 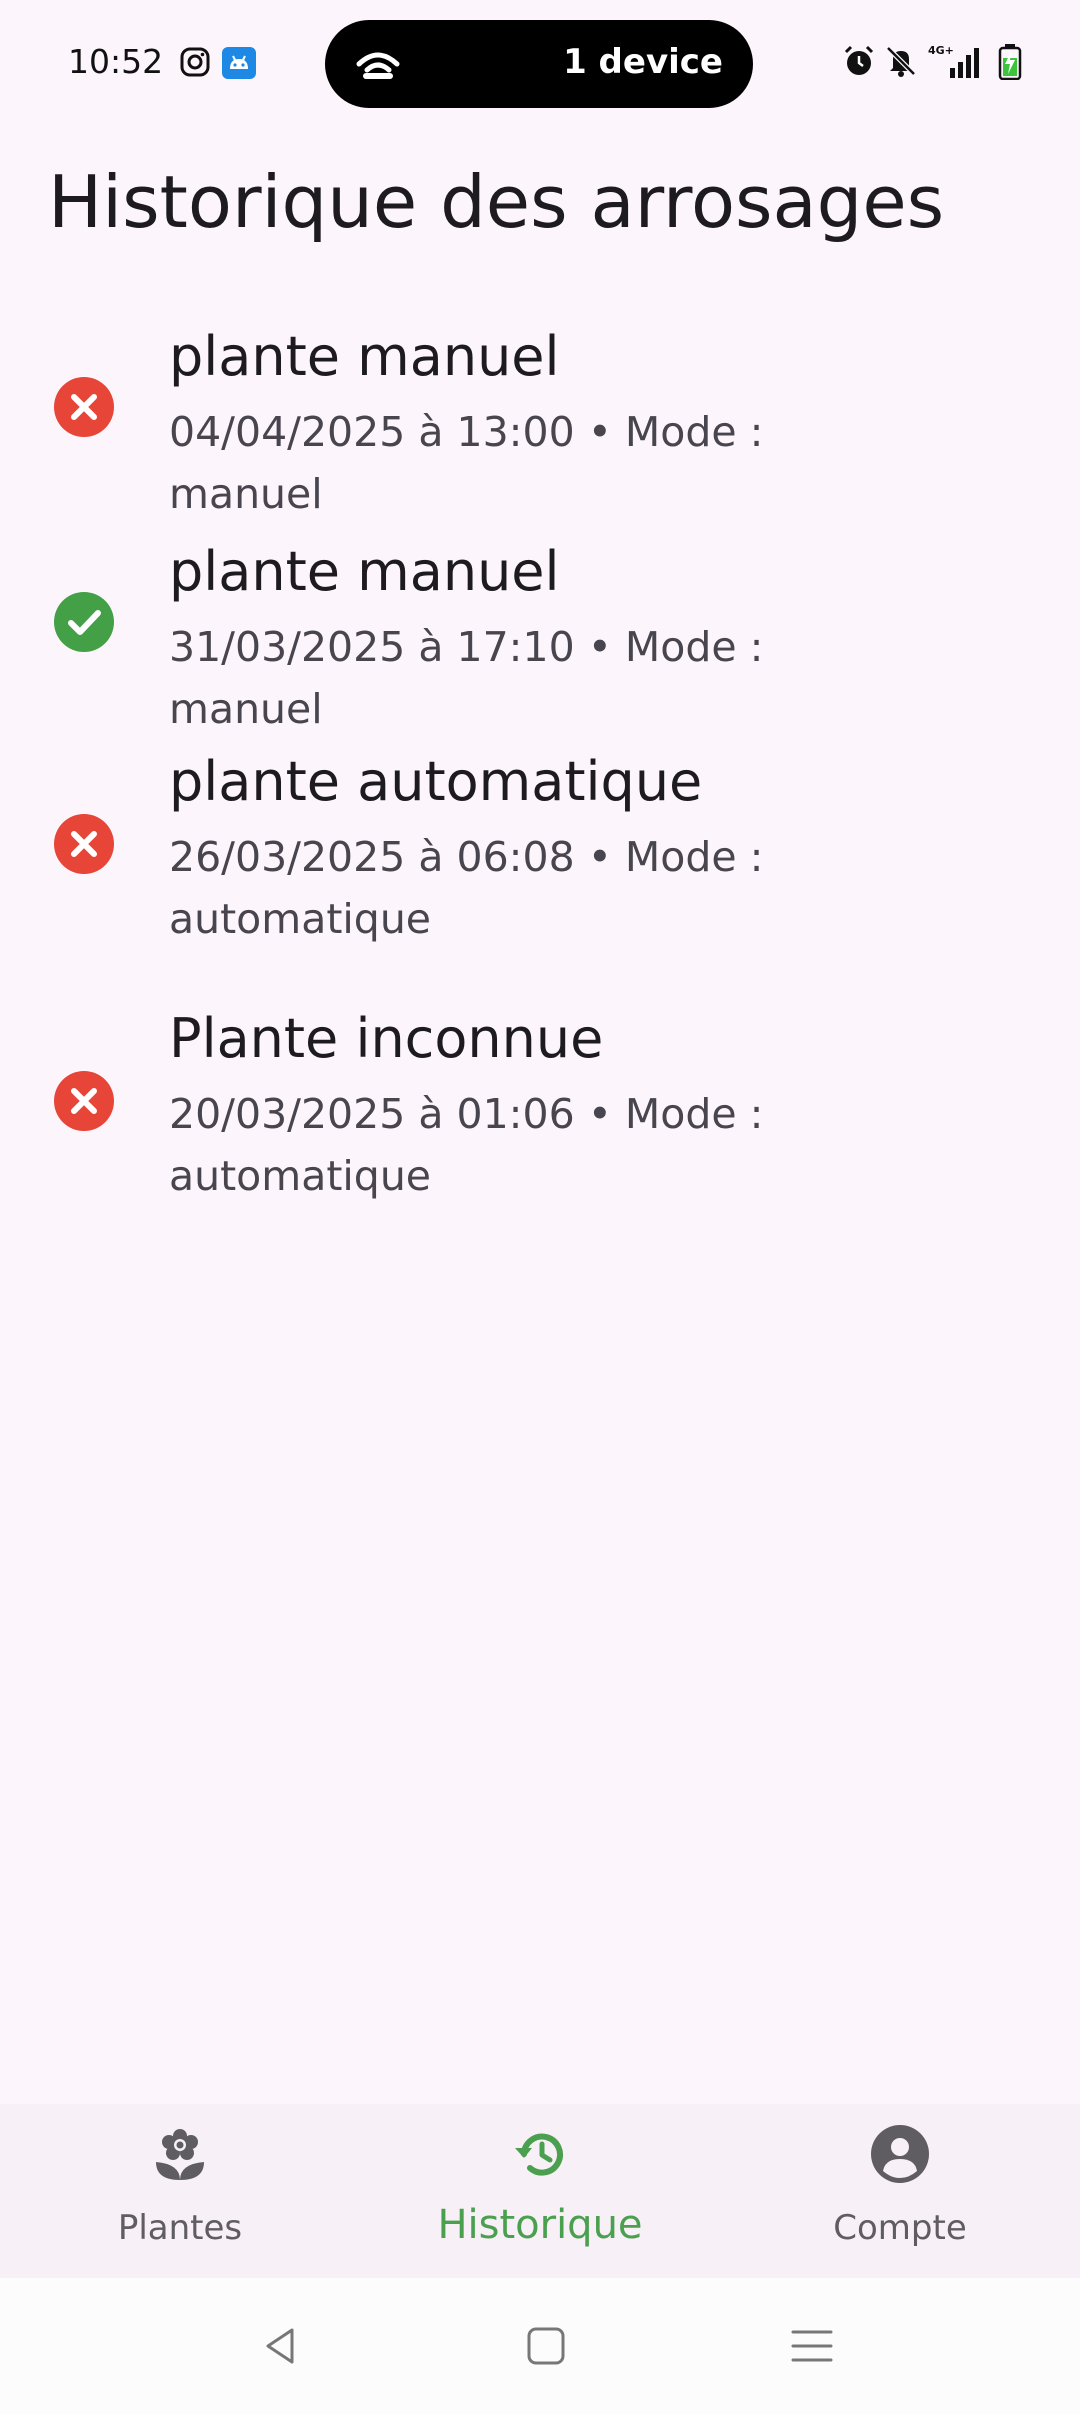 What do you see at coordinates (378, 64) in the screenshot?
I see `wifi-icon` at bounding box center [378, 64].